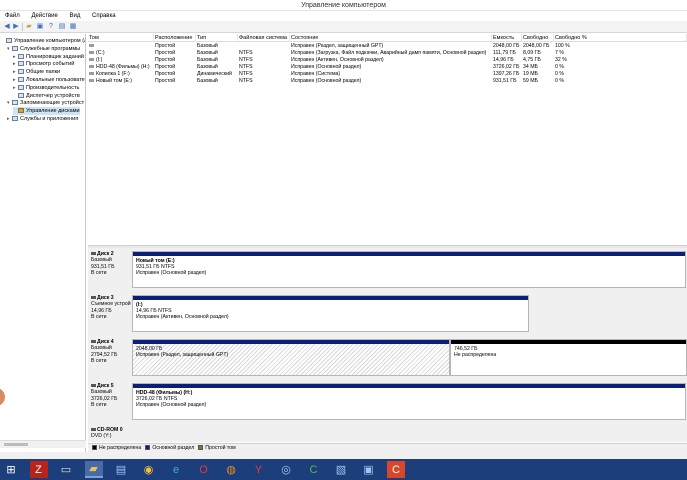 The height and width of the screenshot is (480, 687). Describe the element at coordinates (44, 16) in the screenshot. I see `menu-action: Действие` at that location.